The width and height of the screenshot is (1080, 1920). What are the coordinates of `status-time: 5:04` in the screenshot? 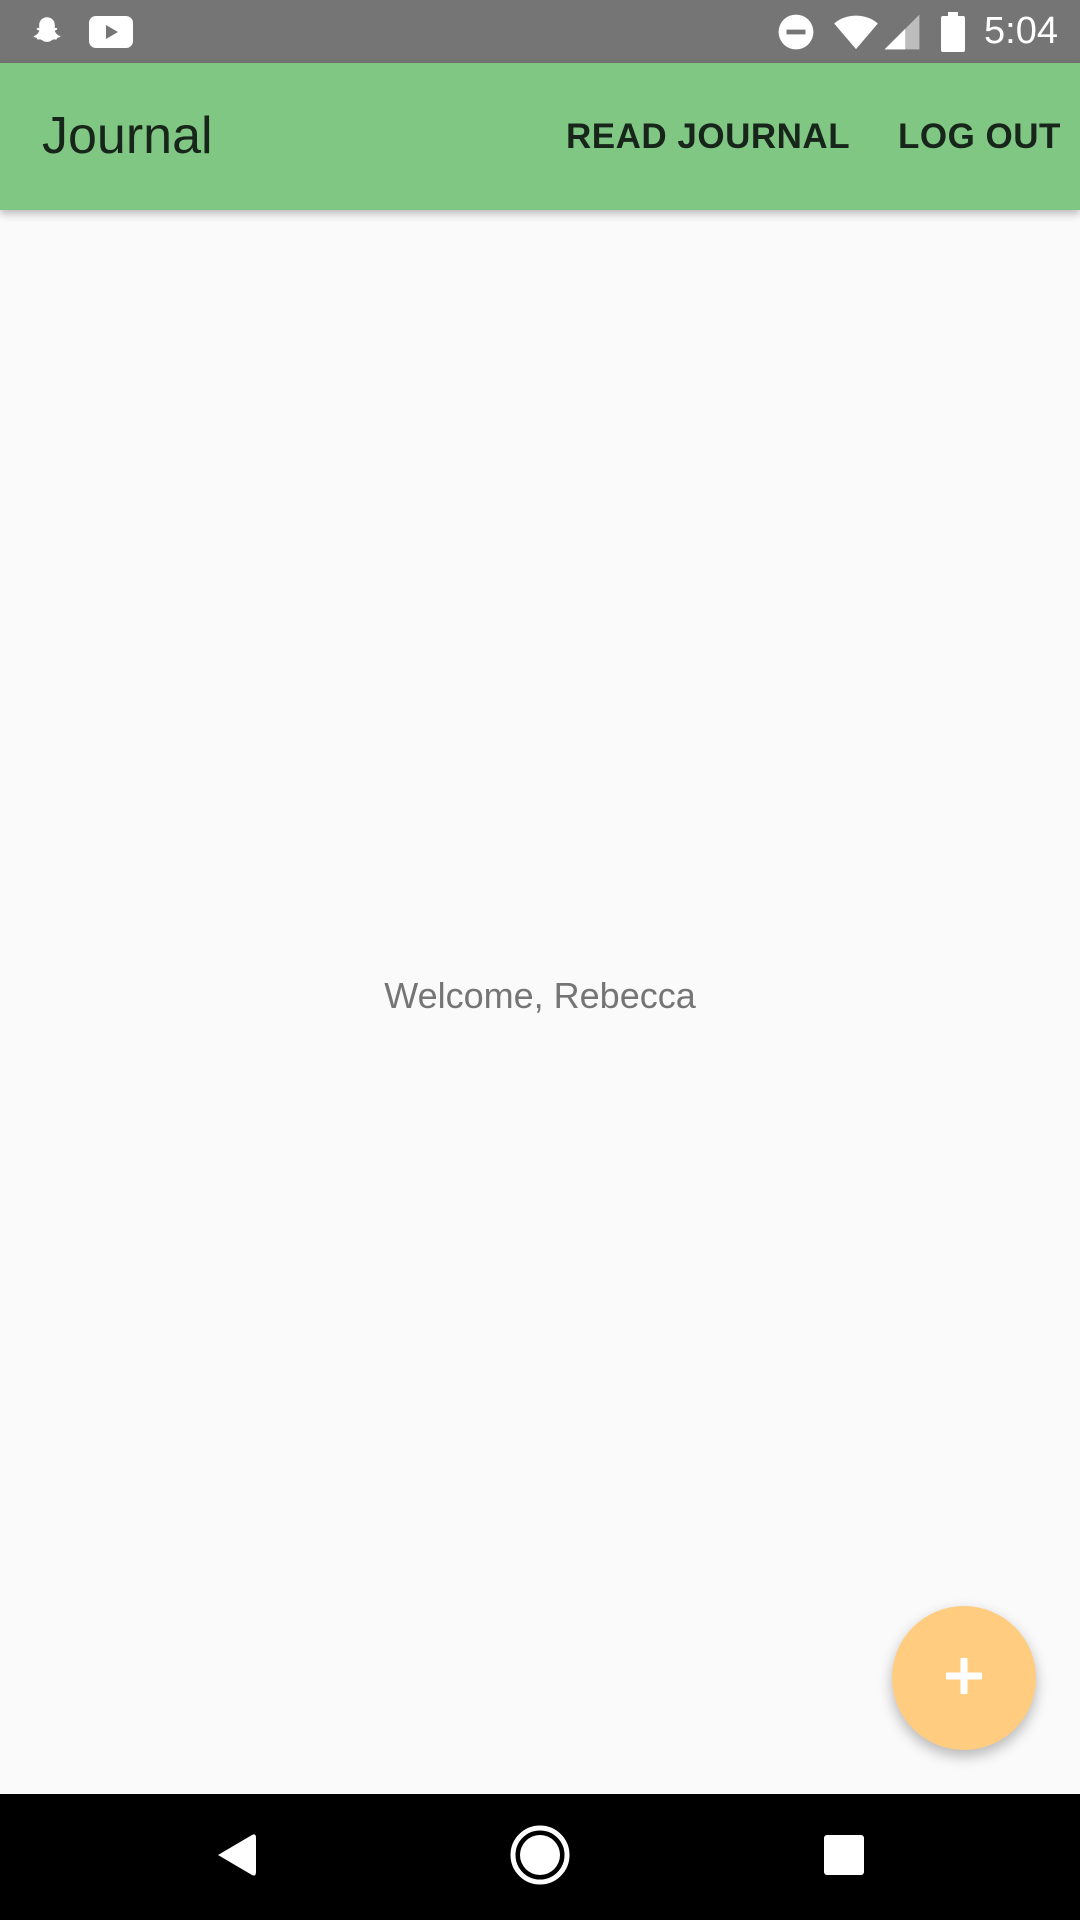 It's located at (1021, 31).